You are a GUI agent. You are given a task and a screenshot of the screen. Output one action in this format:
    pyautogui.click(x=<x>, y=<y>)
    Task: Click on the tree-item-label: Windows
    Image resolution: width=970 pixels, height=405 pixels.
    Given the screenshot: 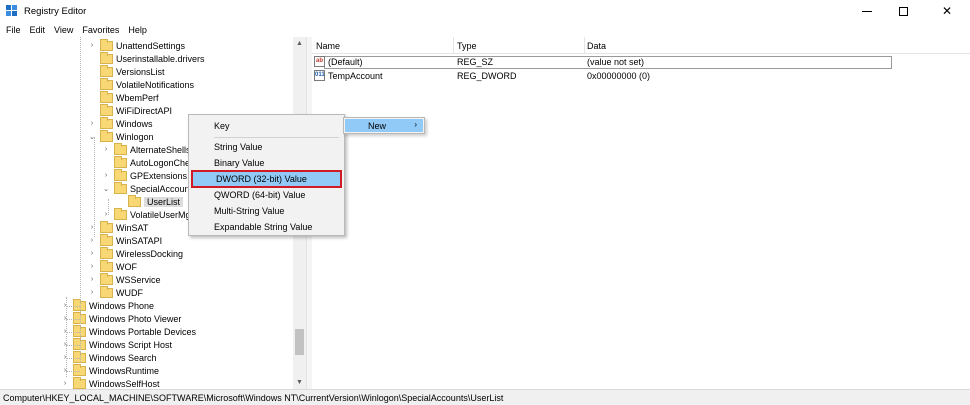 What is the action you would take?
    pyautogui.click(x=134, y=123)
    